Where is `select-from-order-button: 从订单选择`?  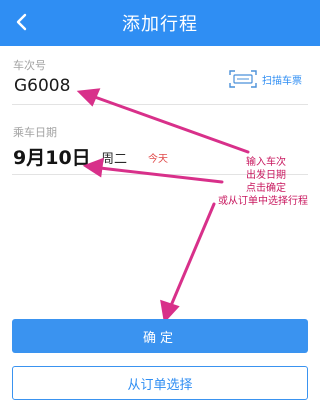 select-from-order-button: 从订单选择 is located at coordinates (160, 383).